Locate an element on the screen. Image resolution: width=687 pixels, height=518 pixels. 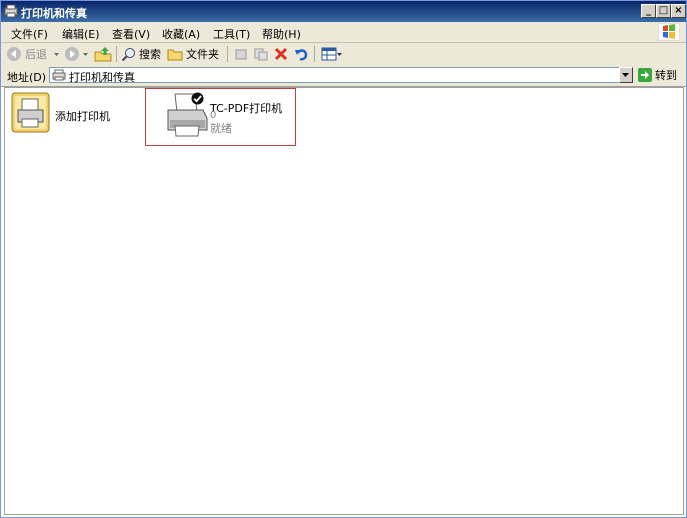
back-dropdown is located at coordinates (56, 54).